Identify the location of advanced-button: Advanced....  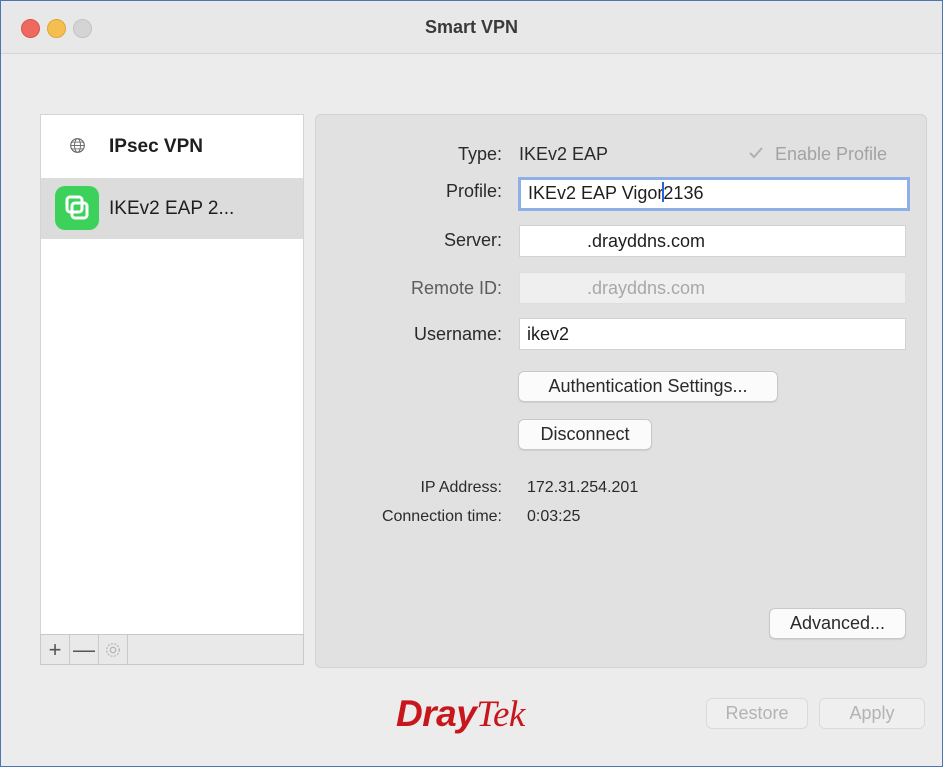
(837, 623).